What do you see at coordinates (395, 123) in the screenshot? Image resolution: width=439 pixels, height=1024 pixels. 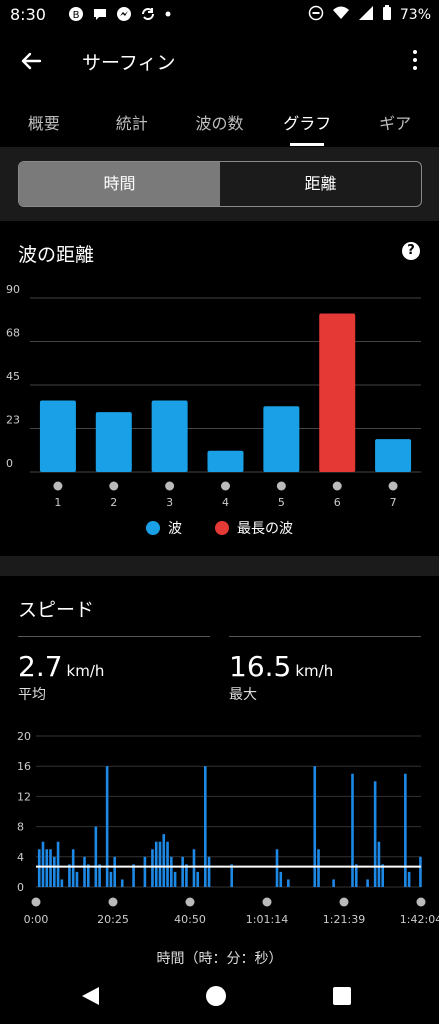 I see `tab-gear: ギア` at bounding box center [395, 123].